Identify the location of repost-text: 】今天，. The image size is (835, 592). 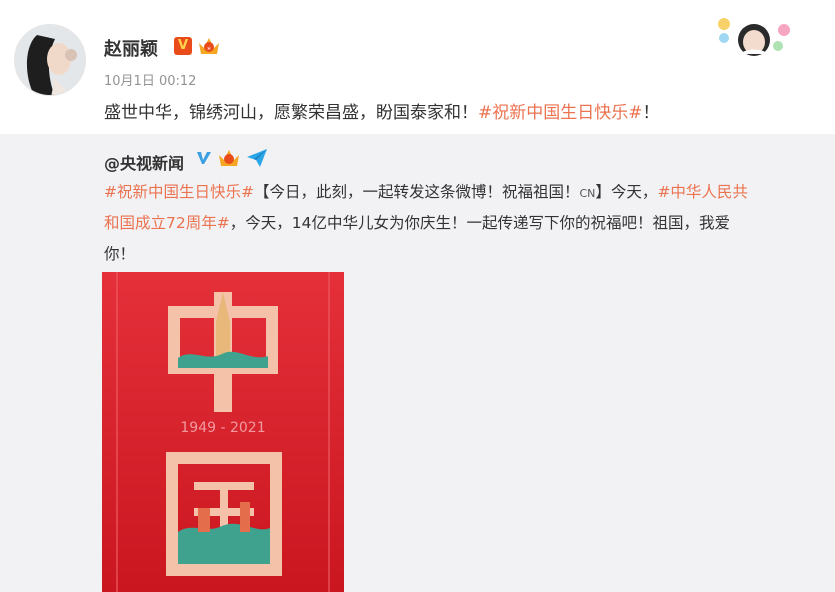
(626, 192).